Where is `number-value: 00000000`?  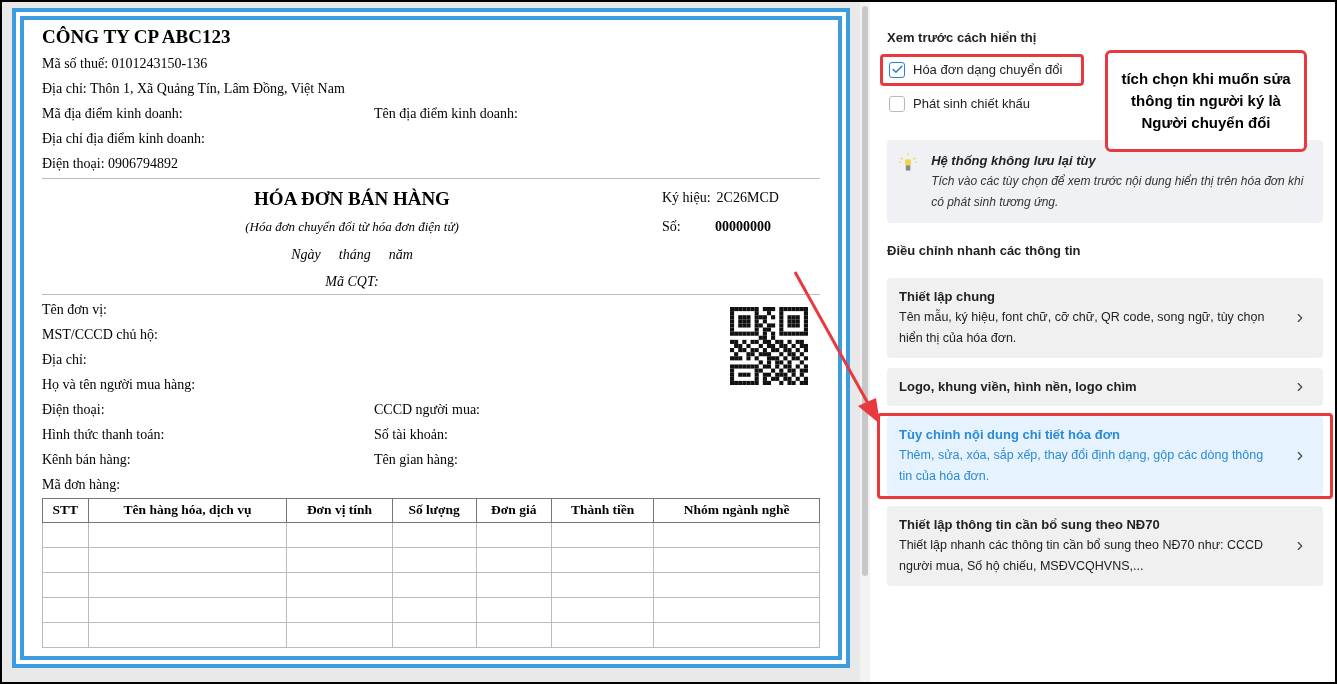
number-value: 00000000 is located at coordinates (743, 227).